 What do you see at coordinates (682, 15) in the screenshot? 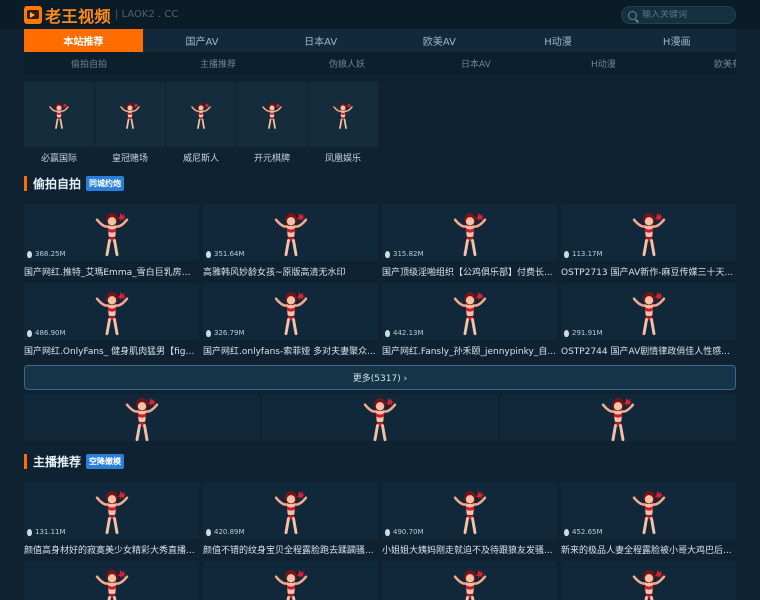
I see `search-input` at bounding box center [682, 15].